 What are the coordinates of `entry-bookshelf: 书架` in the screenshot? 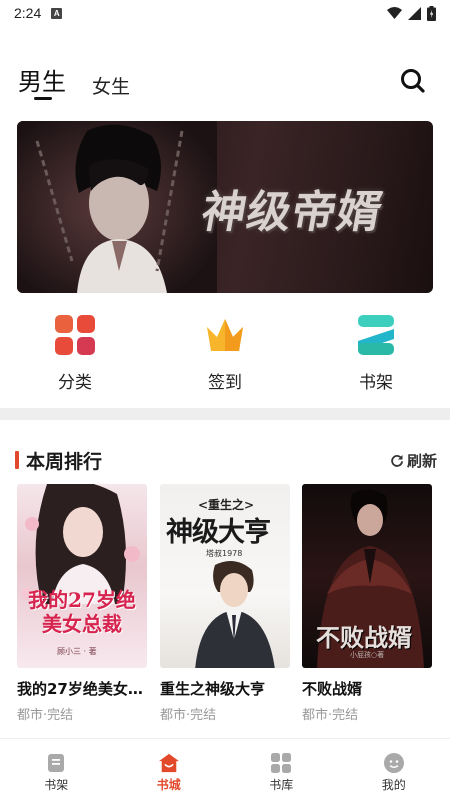 It's located at (376, 354).